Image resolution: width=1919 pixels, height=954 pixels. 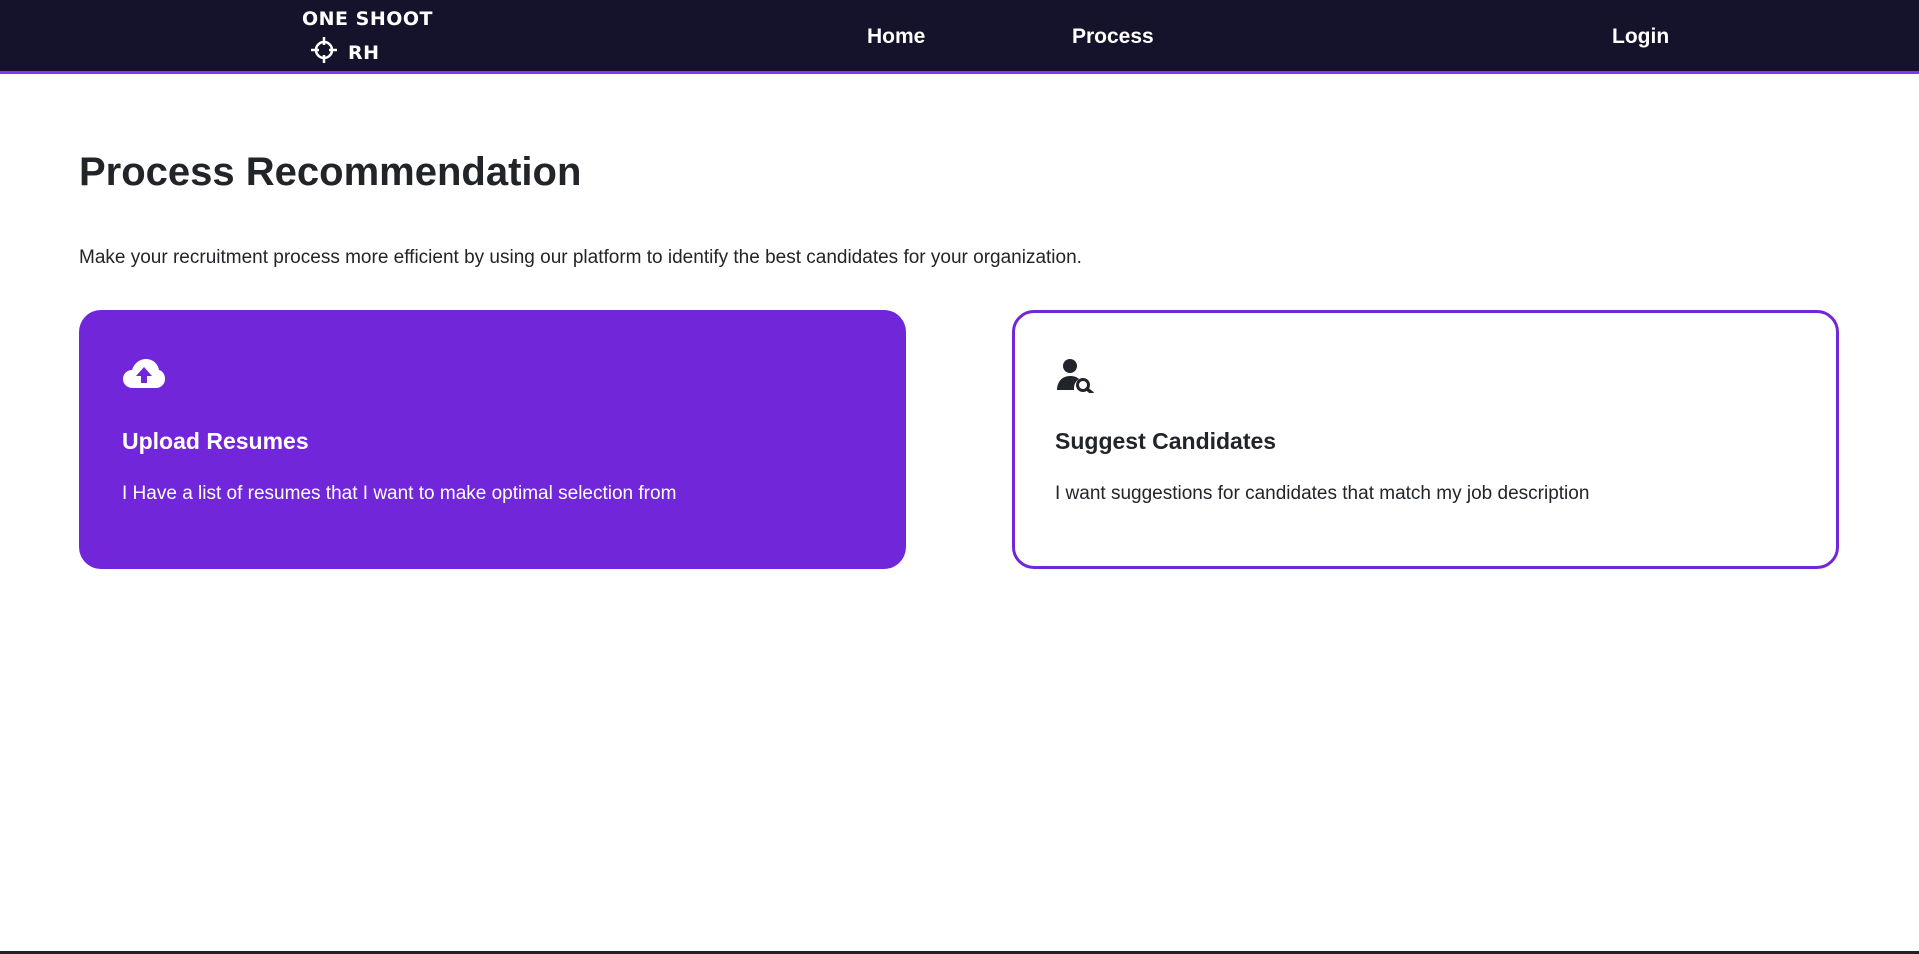 What do you see at coordinates (1075, 376) in the screenshot?
I see `user-search-icon` at bounding box center [1075, 376].